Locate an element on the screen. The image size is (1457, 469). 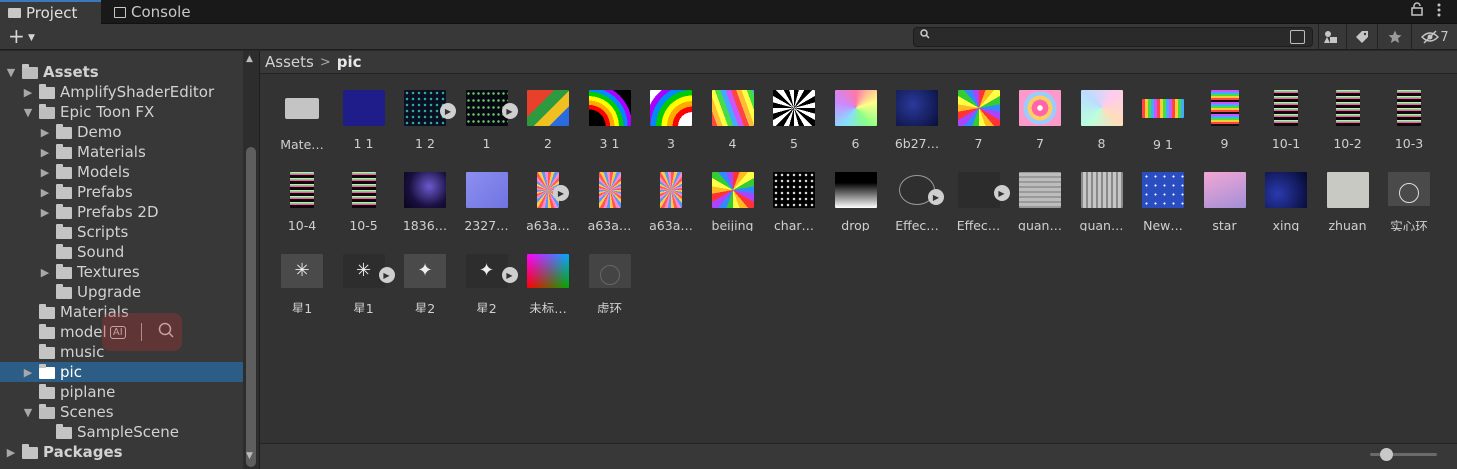
favorite-star-icon is located at coordinates (1395, 37).